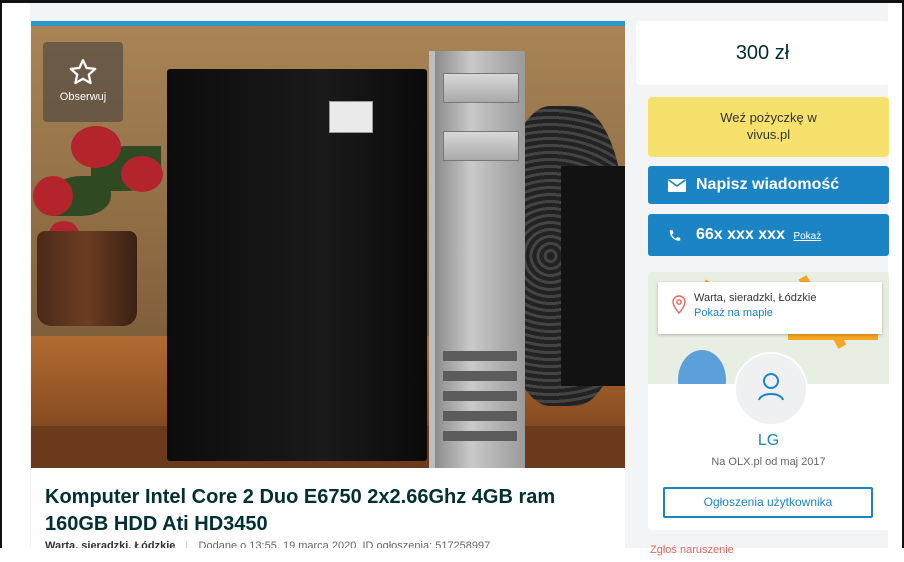 Image resolution: width=904 pixels, height=562 pixels. What do you see at coordinates (675, 235) in the screenshot?
I see `phone-icon` at bounding box center [675, 235].